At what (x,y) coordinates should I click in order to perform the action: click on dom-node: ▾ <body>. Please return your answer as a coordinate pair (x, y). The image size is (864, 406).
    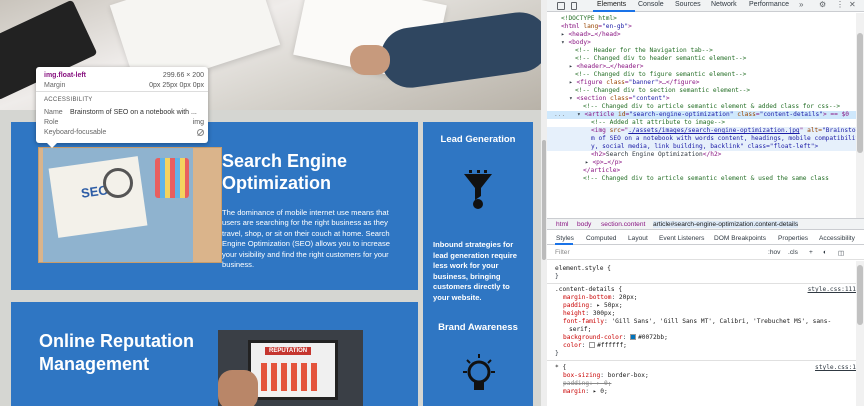
    Looking at the image, I should click on (705, 43).